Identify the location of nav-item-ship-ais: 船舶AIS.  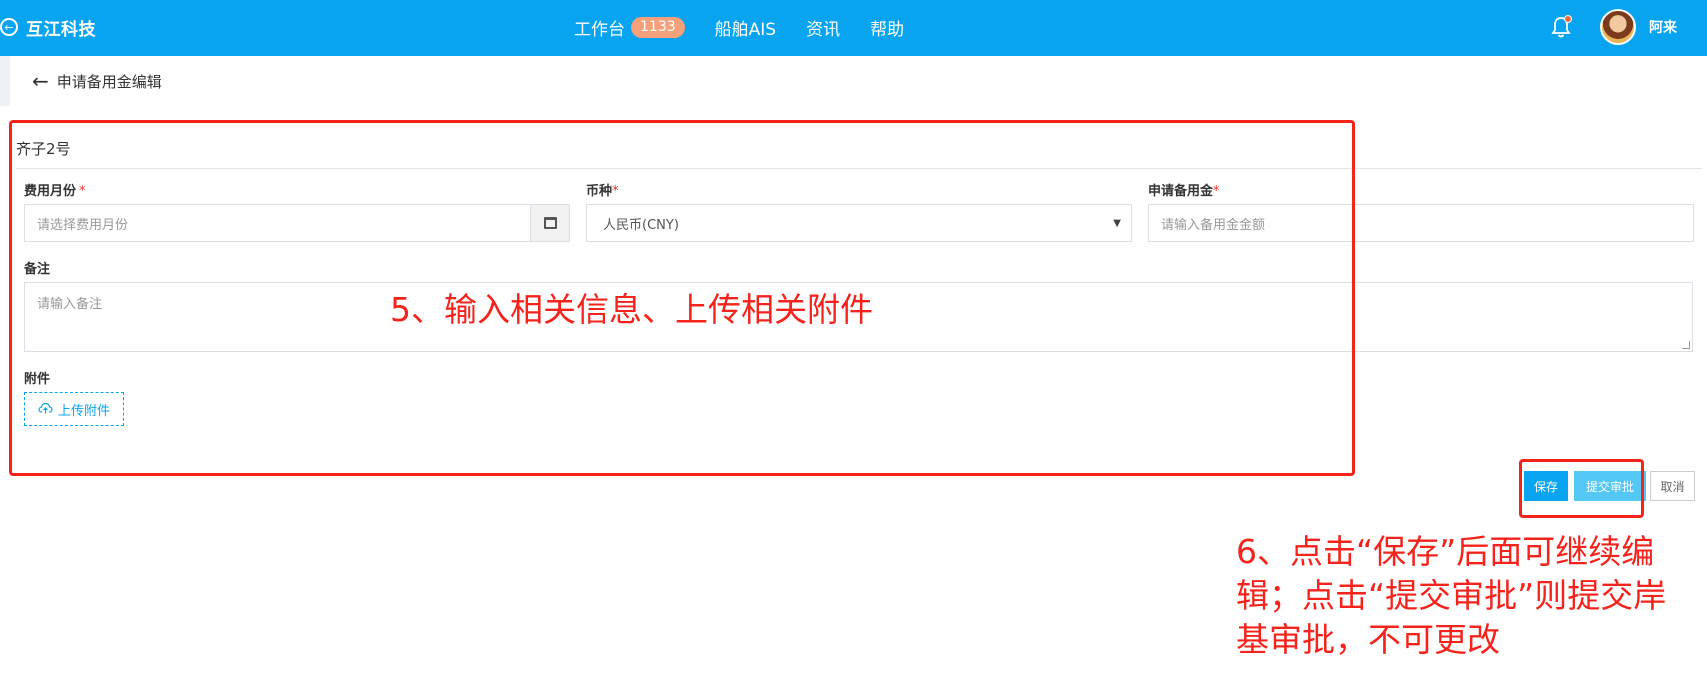
(745, 27).